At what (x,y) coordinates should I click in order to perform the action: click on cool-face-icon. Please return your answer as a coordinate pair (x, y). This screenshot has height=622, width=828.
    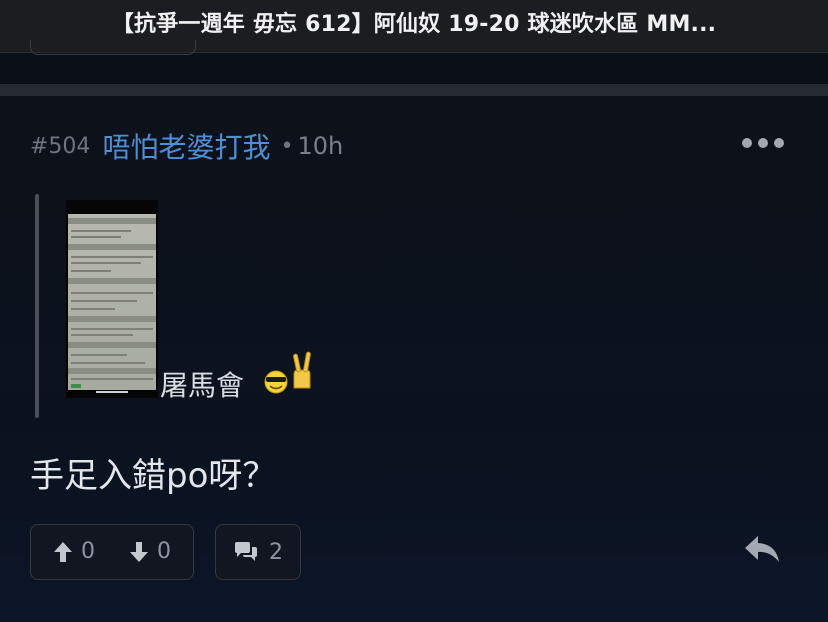
    Looking at the image, I should click on (276, 382).